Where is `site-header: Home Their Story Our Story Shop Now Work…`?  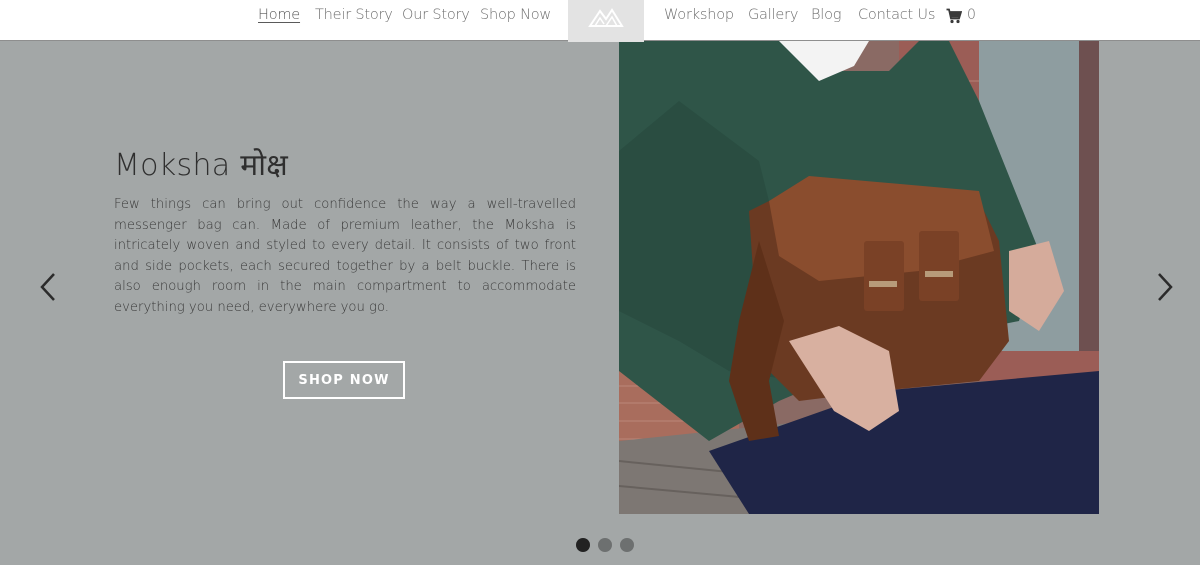 site-header: Home Their Story Our Story Shop Now Work… is located at coordinates (600, 21).